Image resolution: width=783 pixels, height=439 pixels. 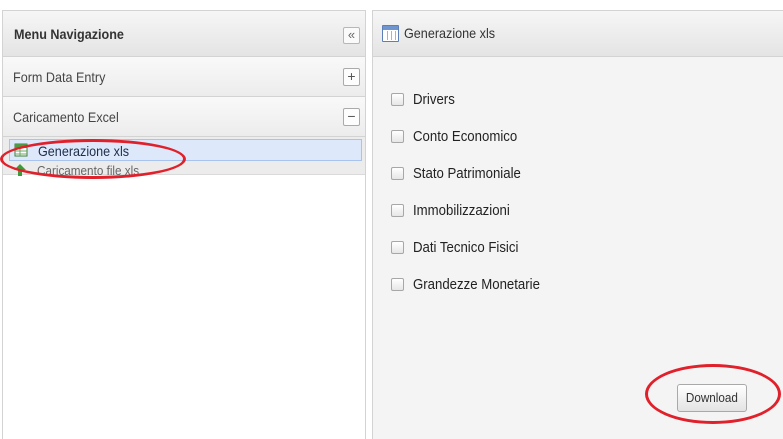 I want to click on download-button: Download, so click(x=712, y=398).